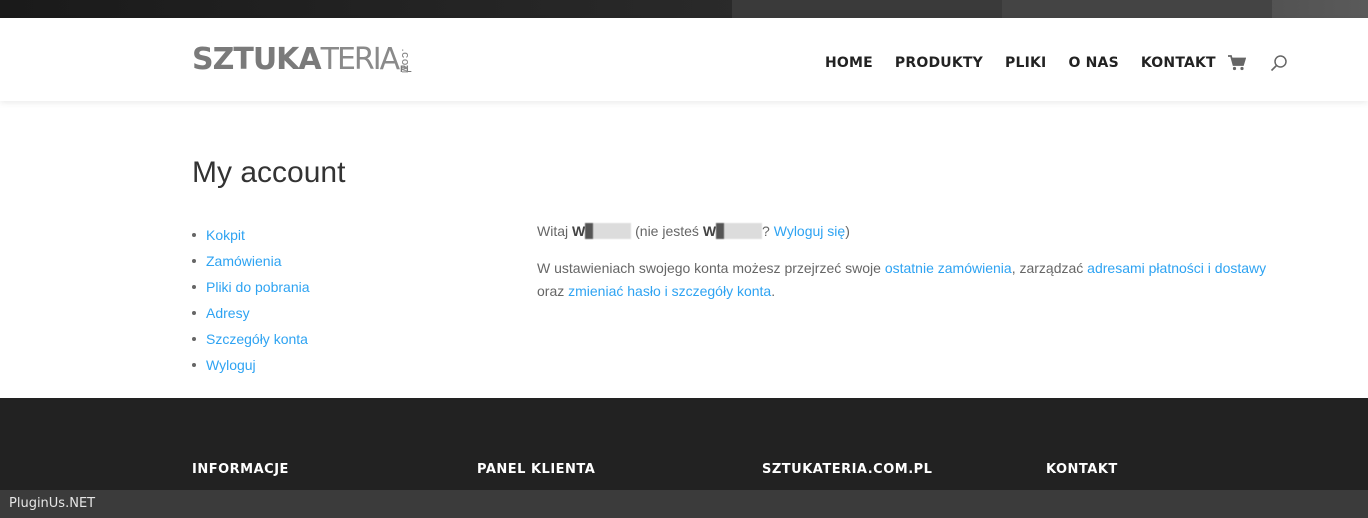 Image resolution: width=1368 pixels, height=518 pixels. What do you see at coordinates (405, 61) in the screenshot?
I see `logo-suffix-com: .COM` at bounding box center [405, 61].